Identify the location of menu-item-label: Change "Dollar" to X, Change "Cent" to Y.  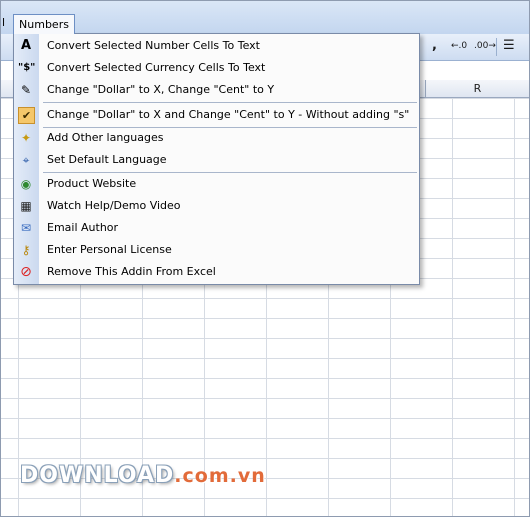
(161, 89).